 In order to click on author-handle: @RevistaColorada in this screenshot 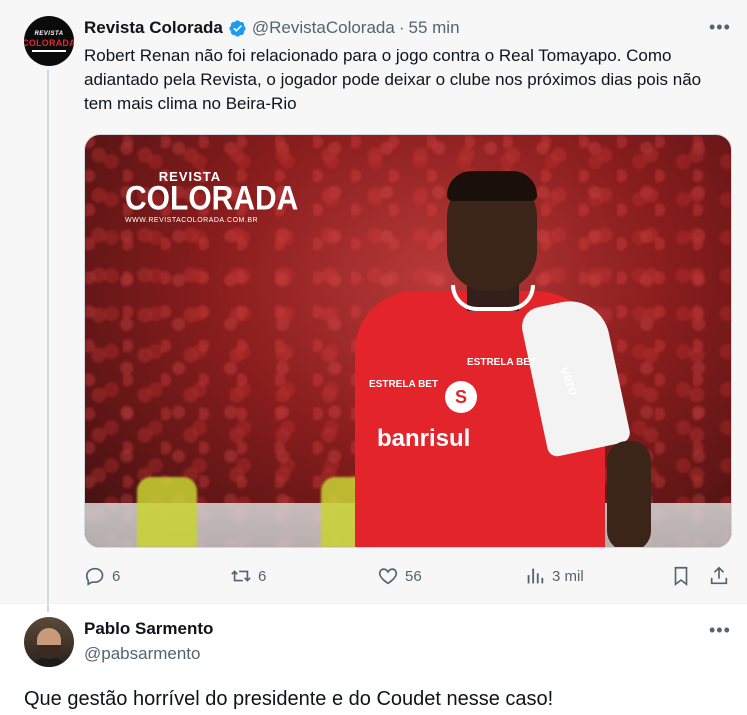, I will do `click(323, 28)`.